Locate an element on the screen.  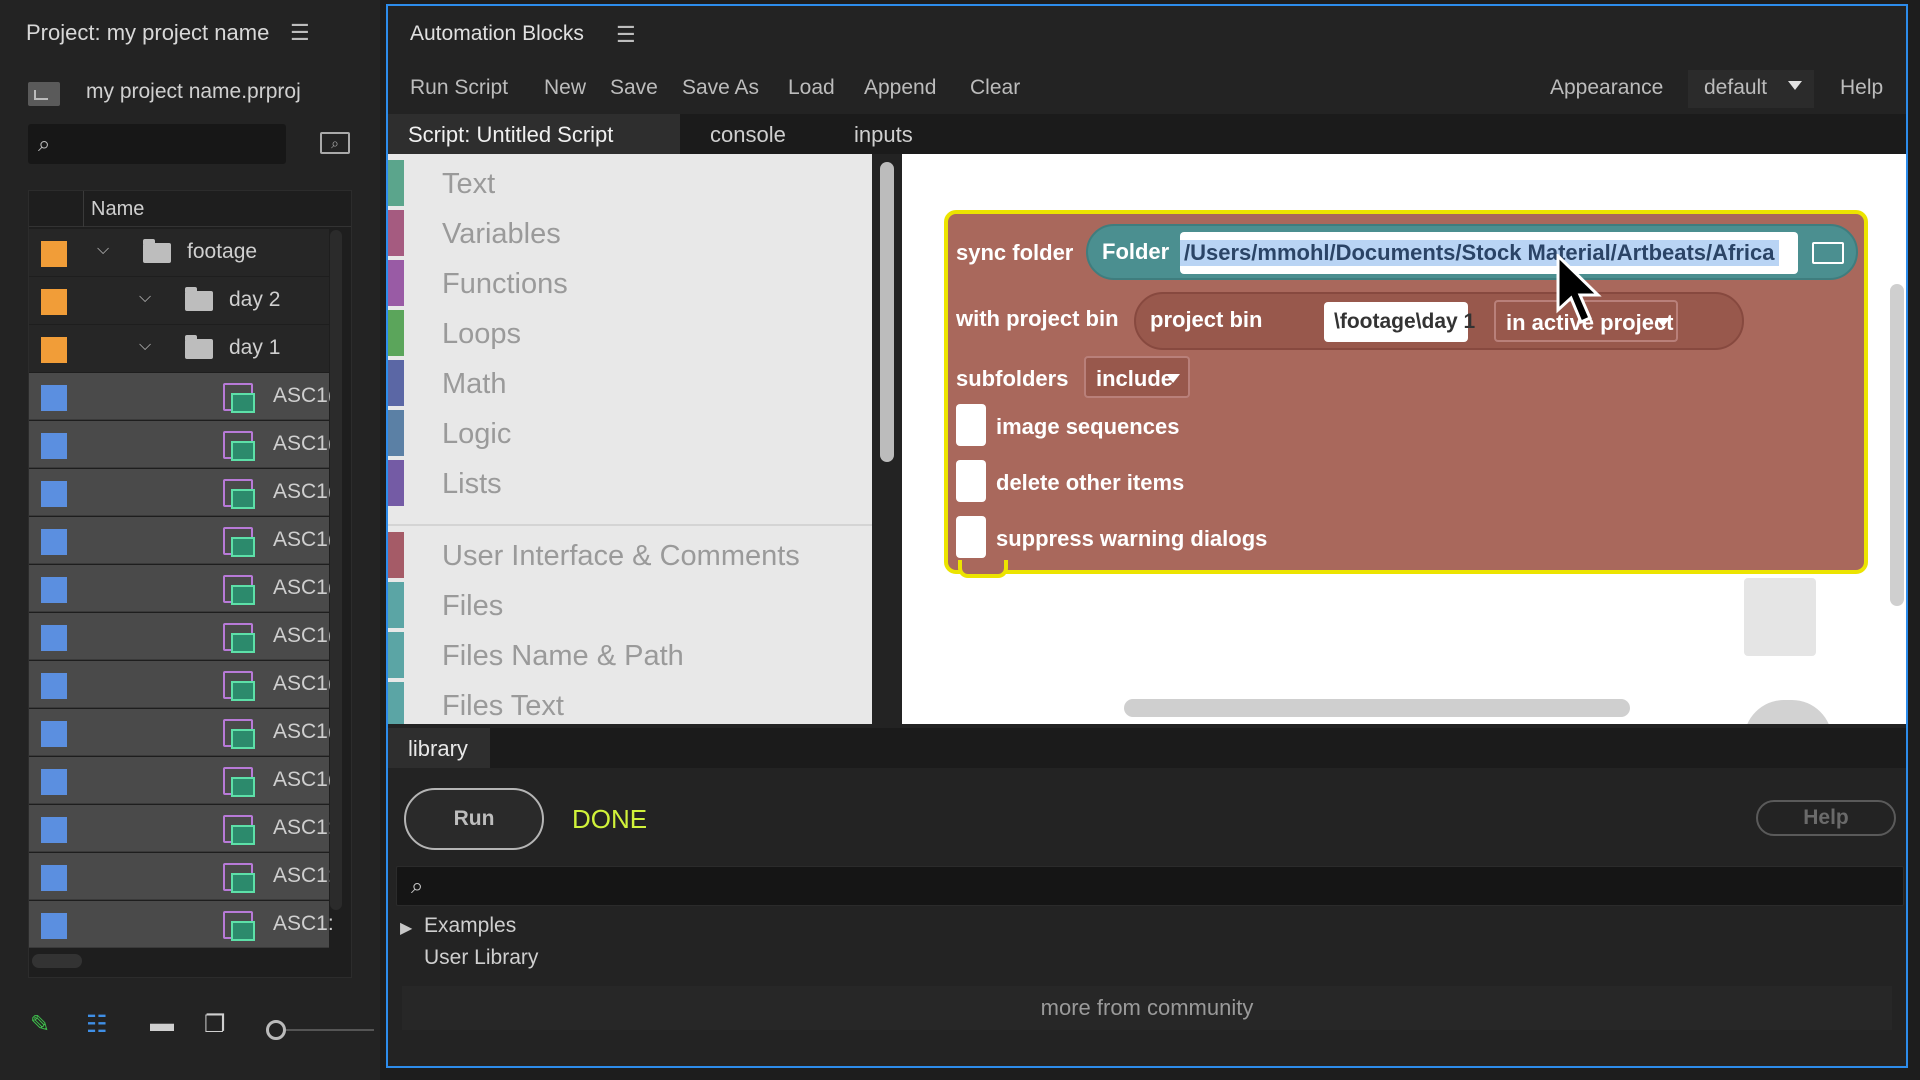
menu-help: Help is located at coordinates (1861, 88).